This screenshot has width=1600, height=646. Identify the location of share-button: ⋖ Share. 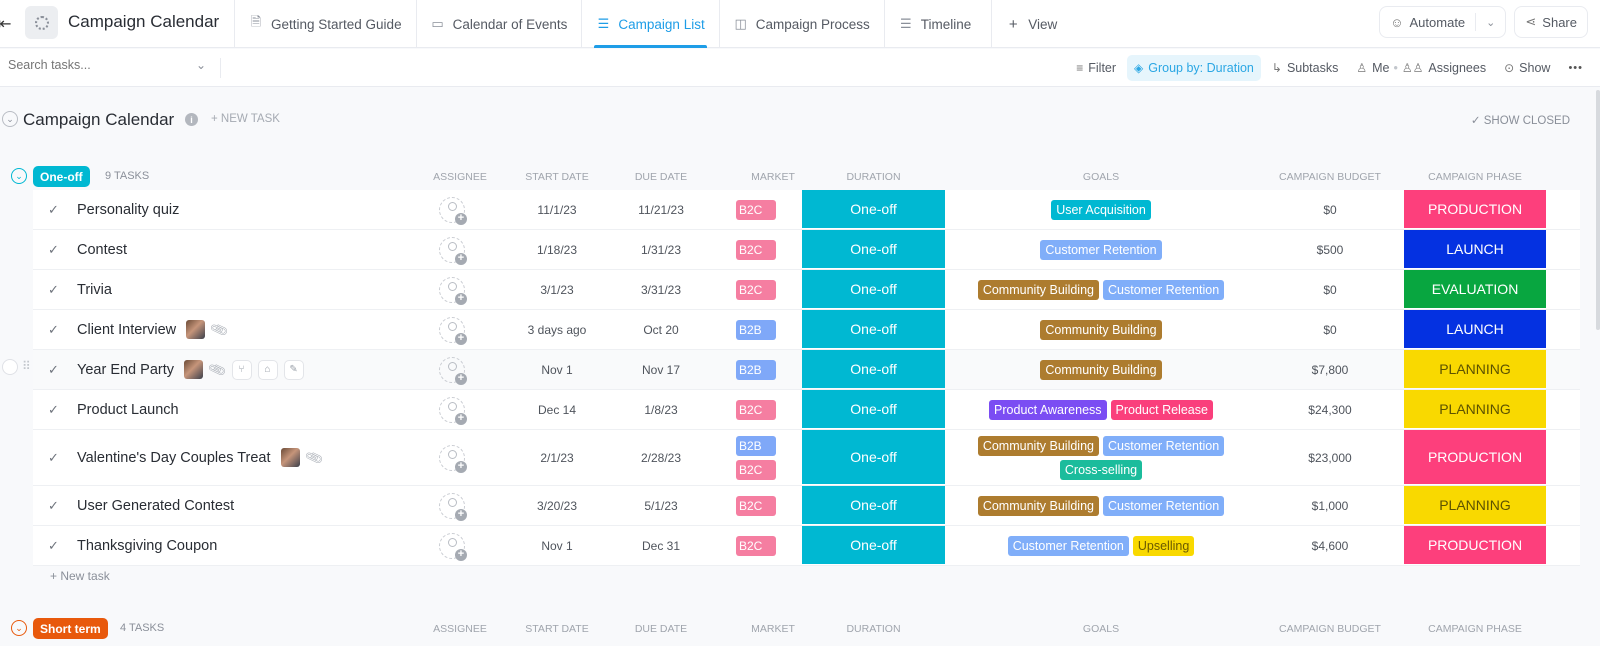
(1551, 22).